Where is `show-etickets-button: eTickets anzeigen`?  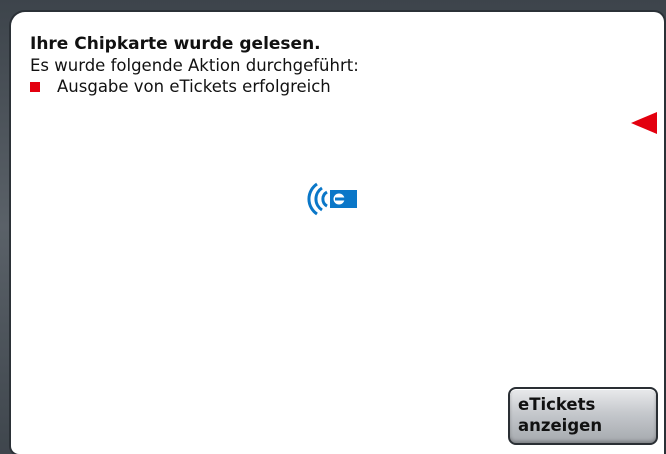 show-etickets-button: eTickets anzeigen is located at coordinates (583, 416).